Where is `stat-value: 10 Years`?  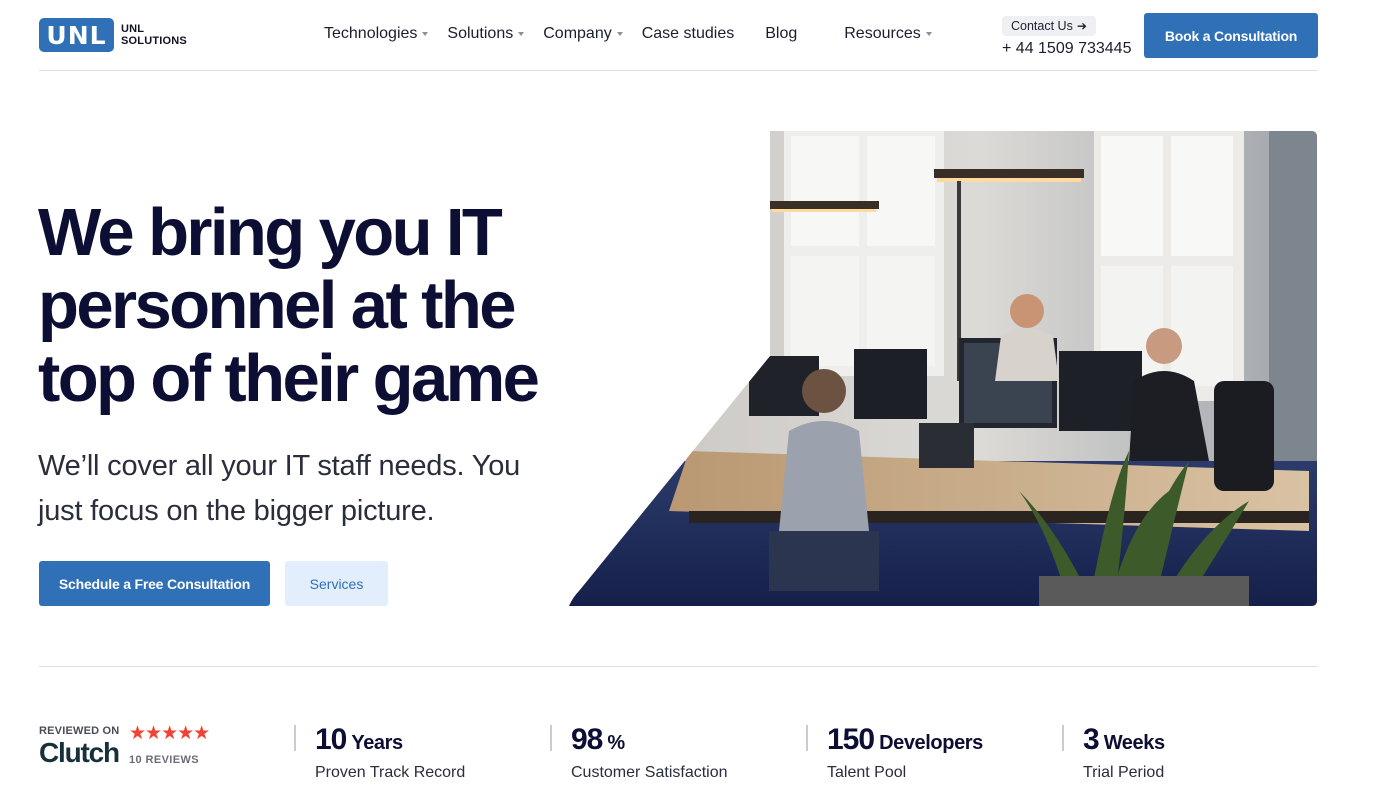
stat-value: 10 Years is located at coordinates (390, 740).